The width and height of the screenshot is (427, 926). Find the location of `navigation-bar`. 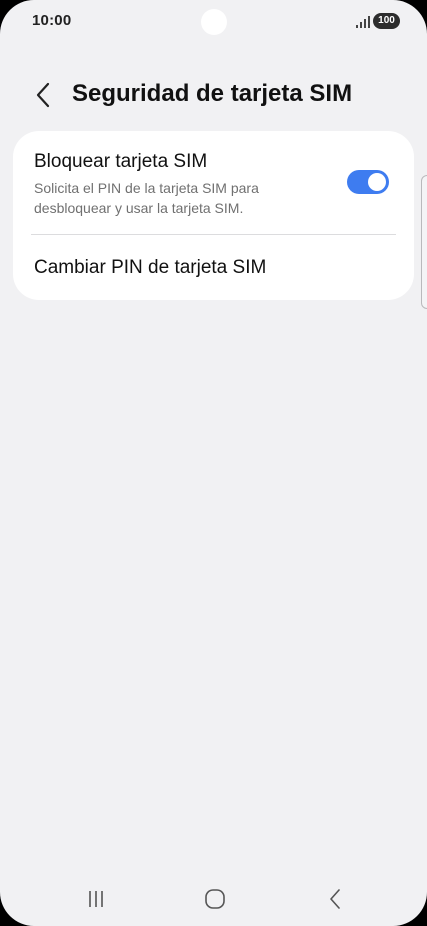

navigation-bar is located at coordinates (213, 898).